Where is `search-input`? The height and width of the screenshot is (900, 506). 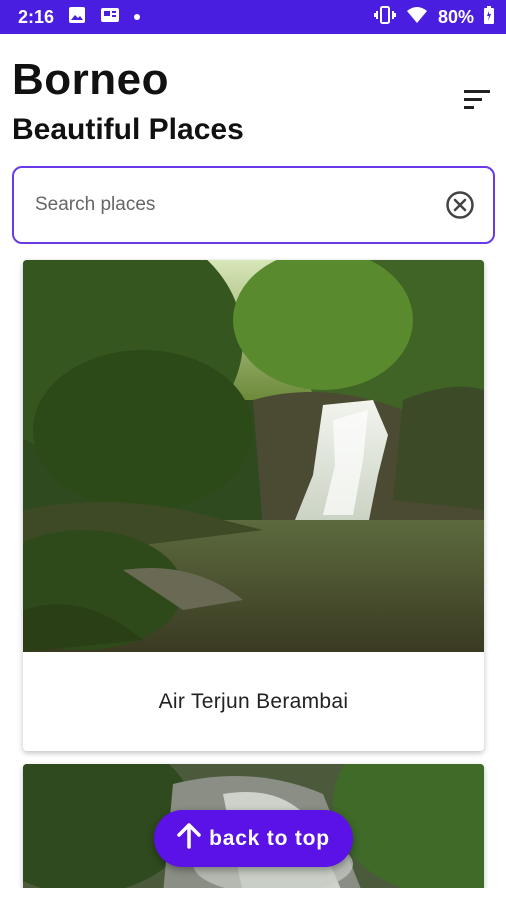 search-input is located at coordinates (240, 205).